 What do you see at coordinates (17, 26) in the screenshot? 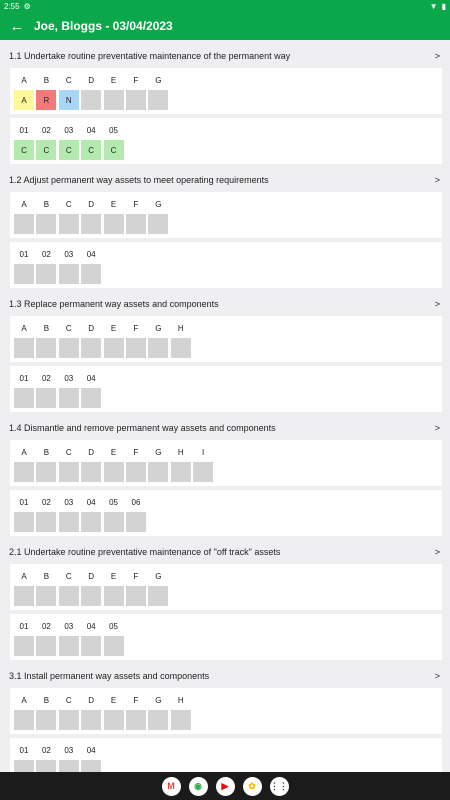
I see `back-arrow-icon: ←` at bounding box center [17, 26].